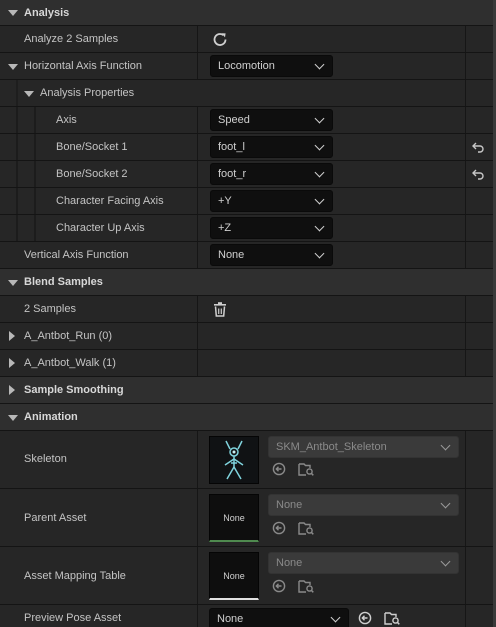  Describe the element at coordinates (76, 255) in the screenshot. I see `vertical-axis-label: Vertical Axis Function` at that location.